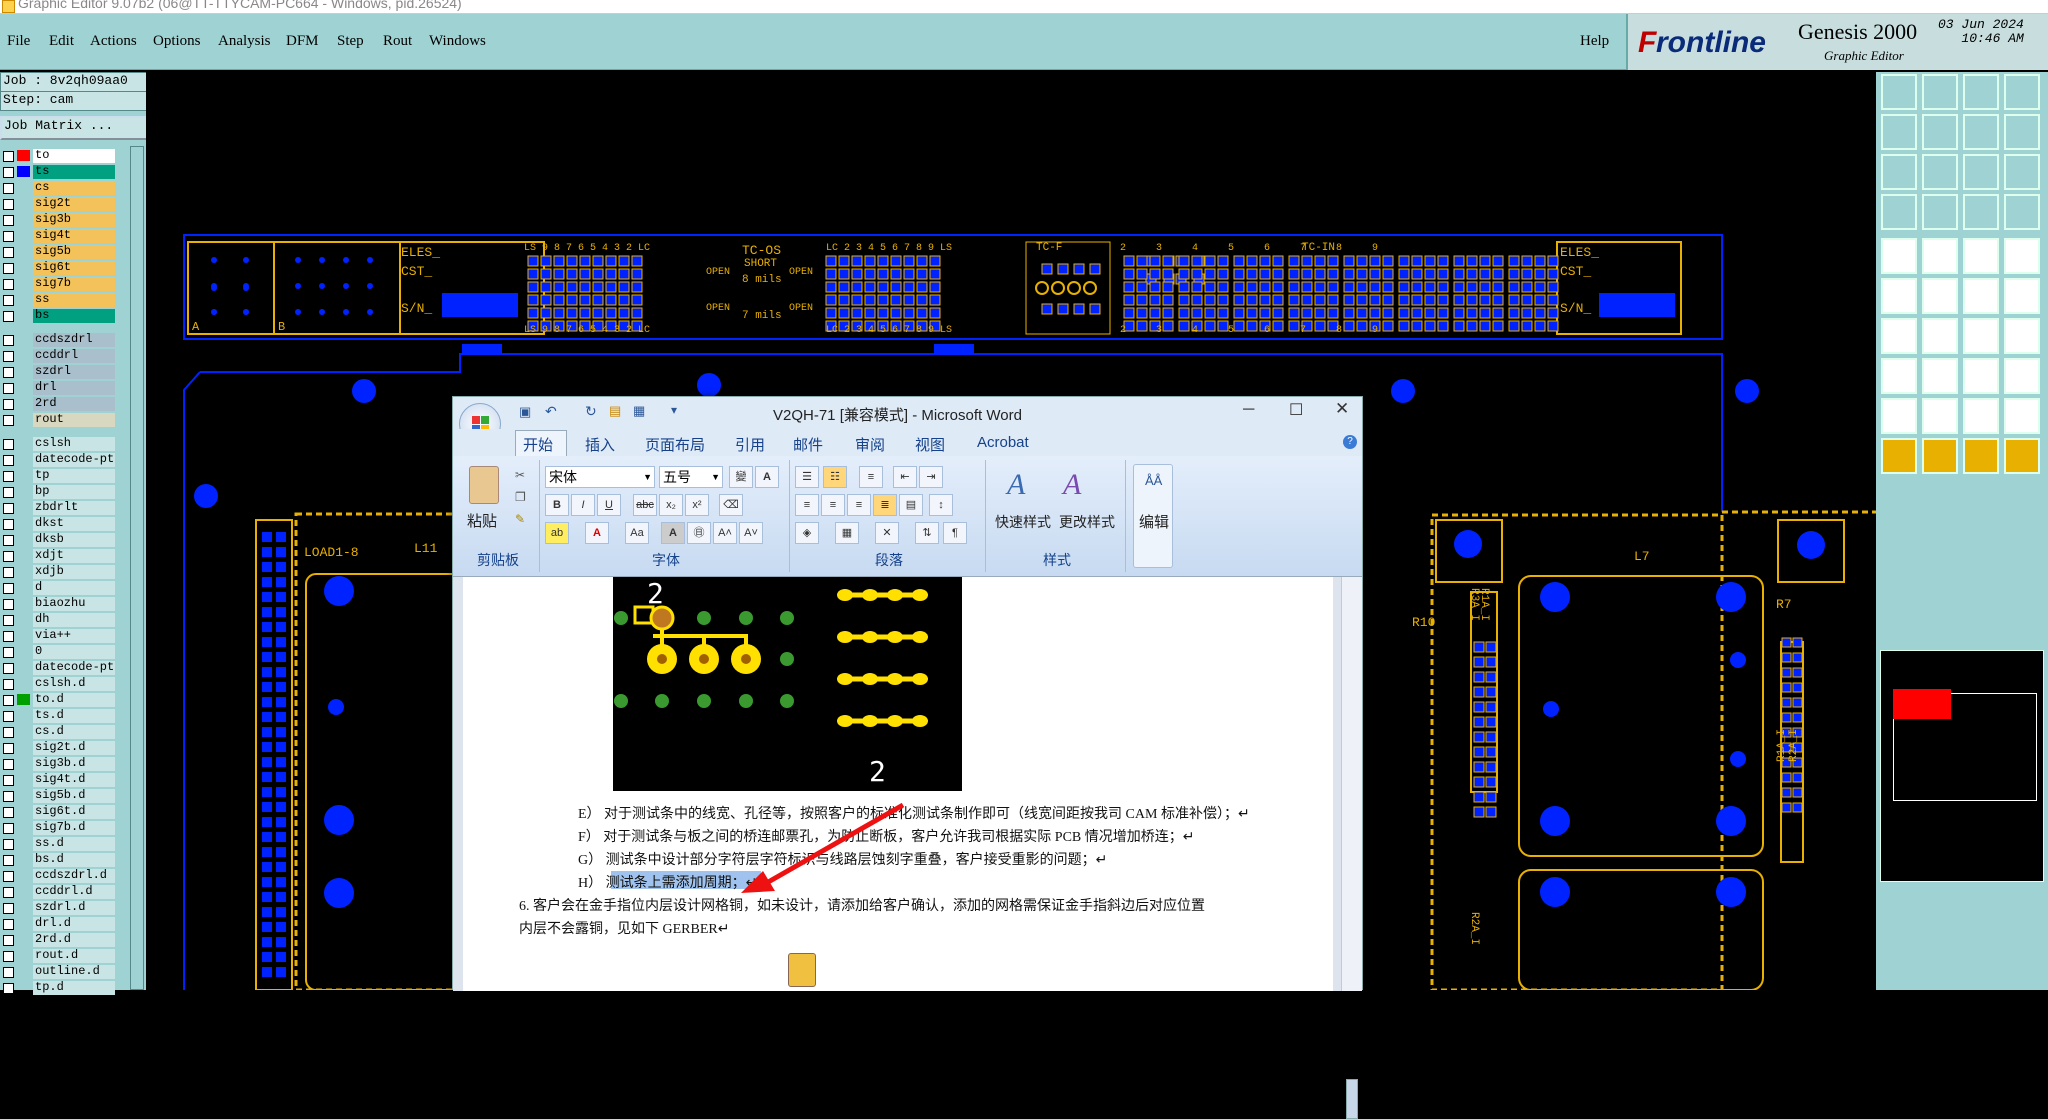 The image size is (2048, 1119). Describe the element at coordinates (859, 505) in the screenshot. I see `align-right-button: ≡` at that location.